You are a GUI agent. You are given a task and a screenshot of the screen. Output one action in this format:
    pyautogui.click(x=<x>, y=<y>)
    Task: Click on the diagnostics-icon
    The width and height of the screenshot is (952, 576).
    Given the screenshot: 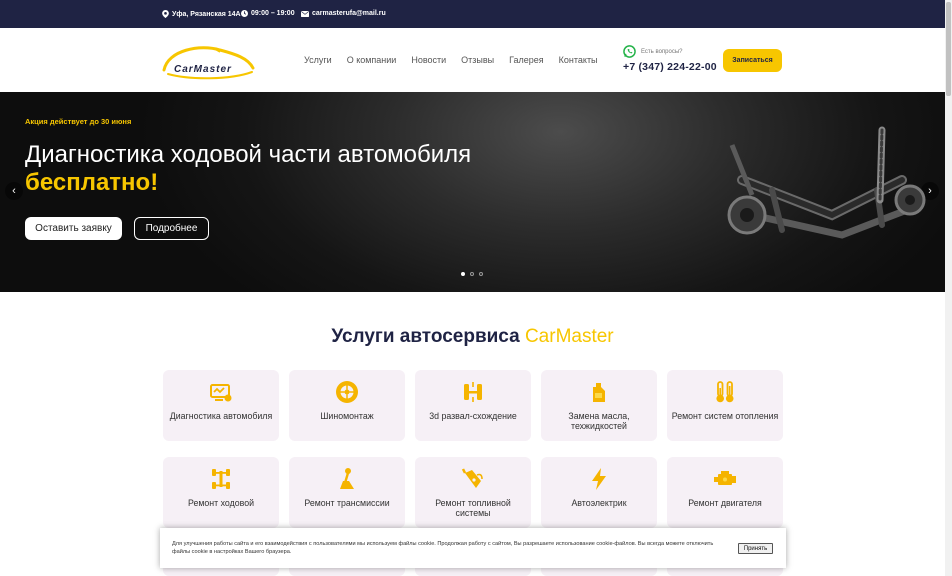 What is the action you would take?
    pyautogui.click(x=221, y=393)
    